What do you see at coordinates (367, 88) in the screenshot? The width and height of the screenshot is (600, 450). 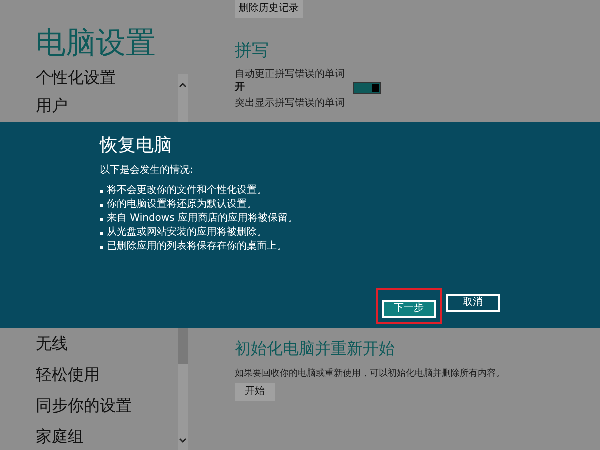 I see `toggle-switch` at bounding box center [367, 88].